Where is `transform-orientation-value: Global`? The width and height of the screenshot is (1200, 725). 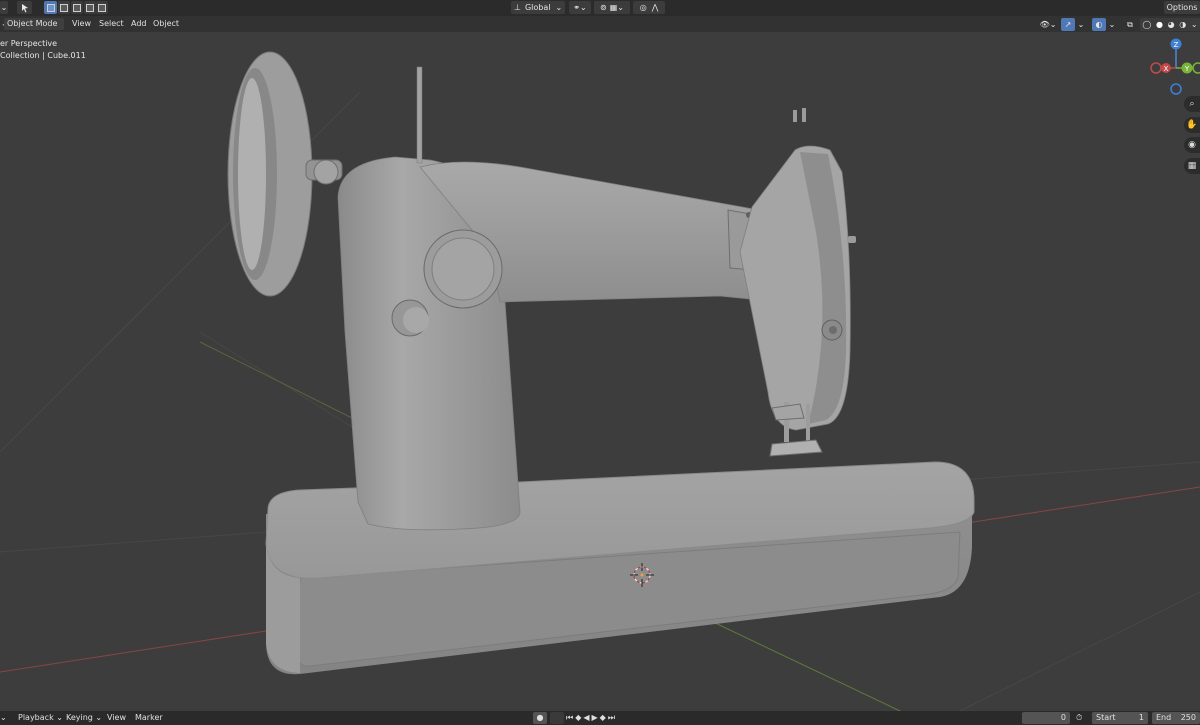
transform-orientation-value: Global is located at coordinates (537, 7).